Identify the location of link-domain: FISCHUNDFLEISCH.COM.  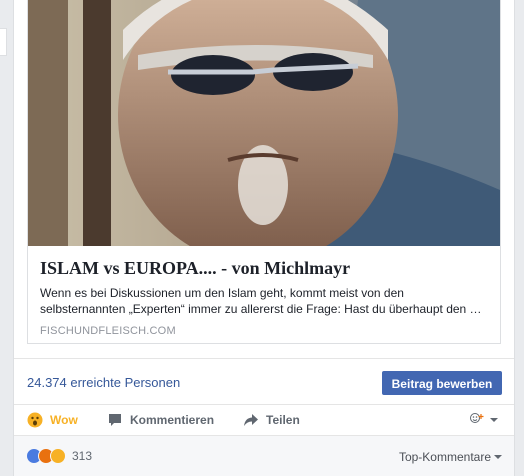
(108, 331).